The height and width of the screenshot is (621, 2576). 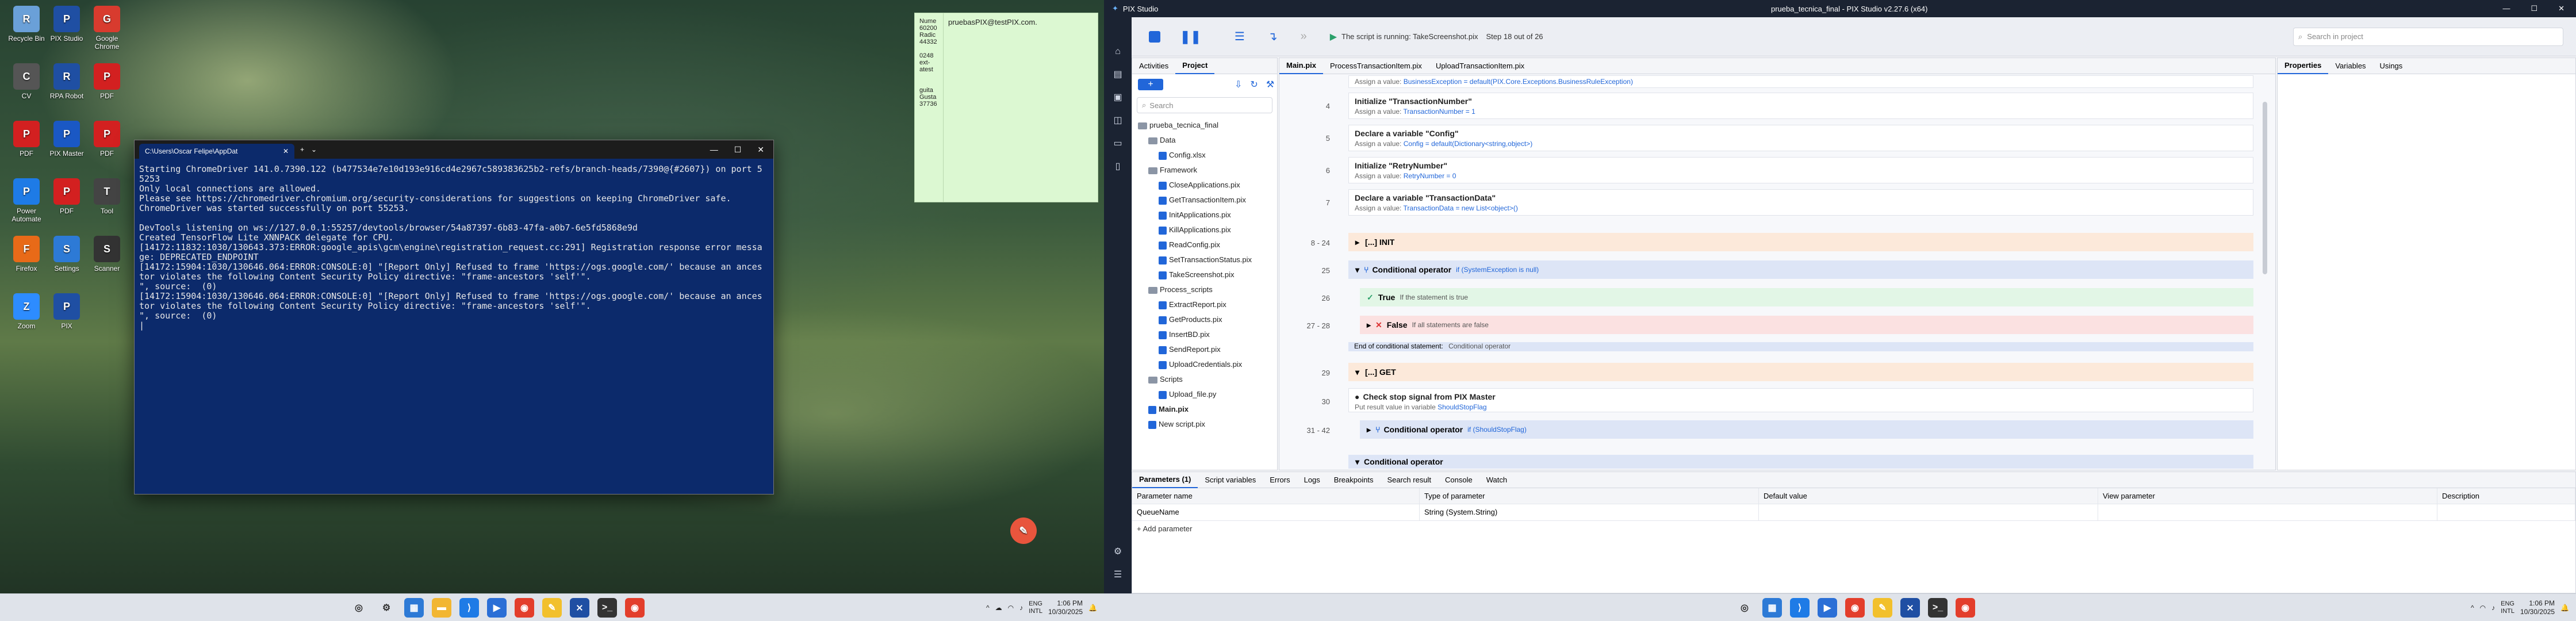 What do you see at coordinates (1023, 532) in the screenshot?
I see `desktop-icon-pixmaster: ✎` at bounding box center [1023, 532].